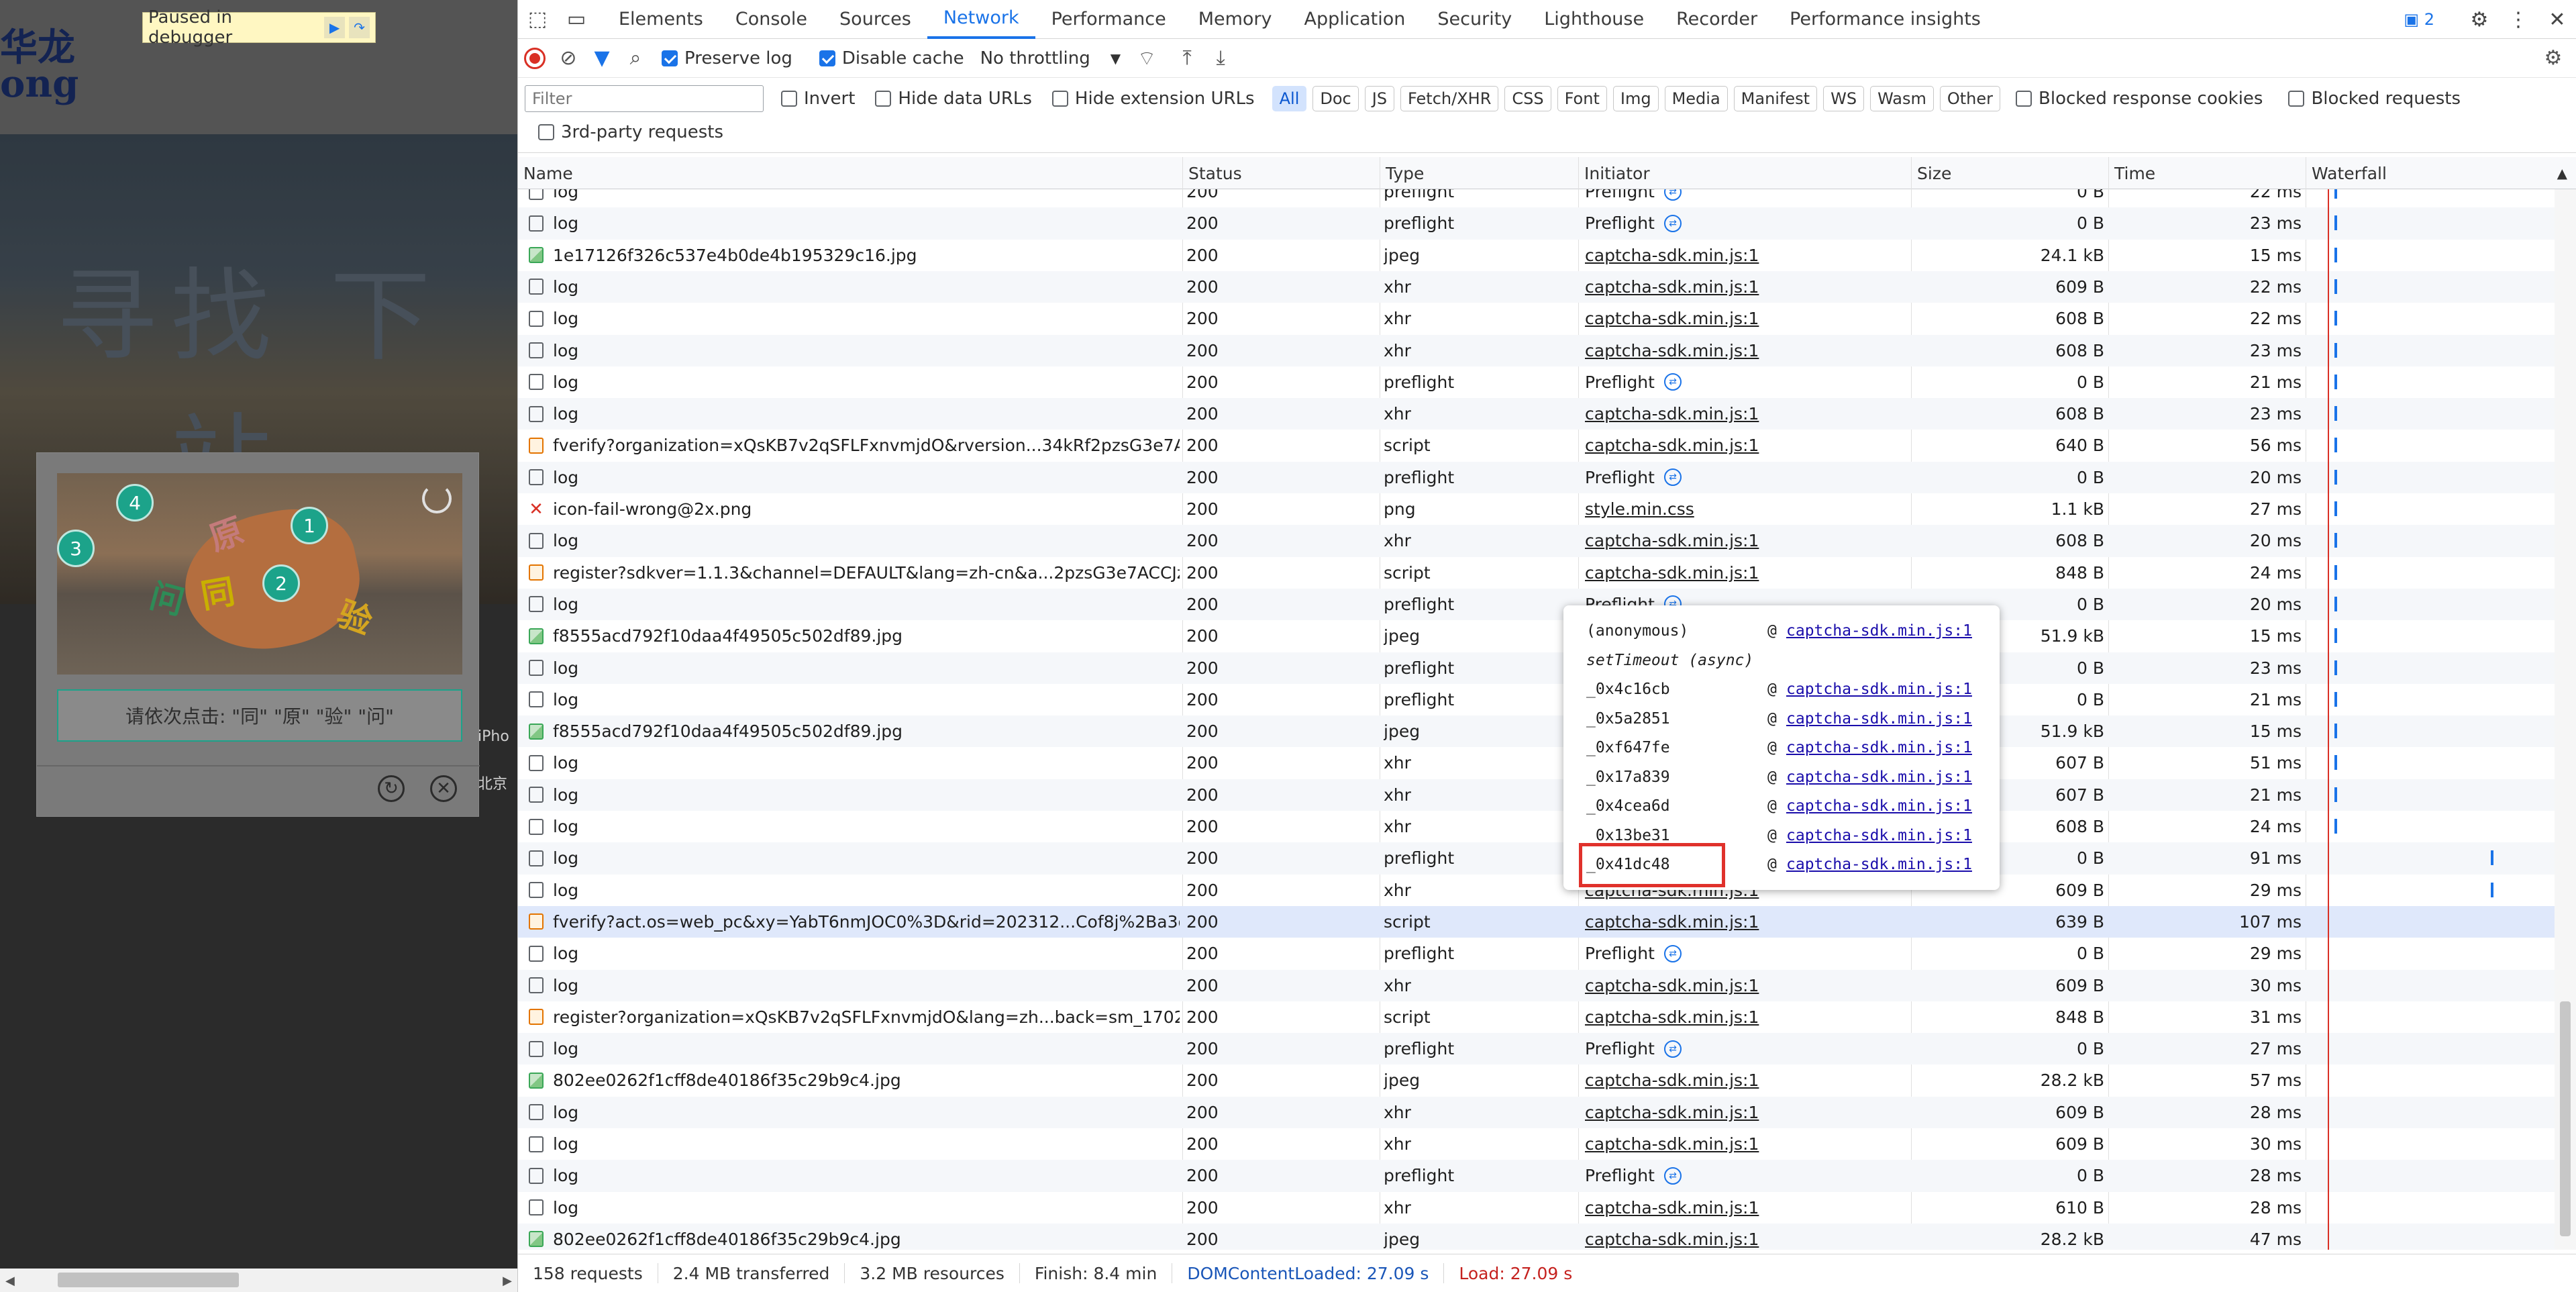  What do you see at coordinates (1281, 173) in the screenshot?
I see `column-status: Status` at bounding box center [1281, 173].